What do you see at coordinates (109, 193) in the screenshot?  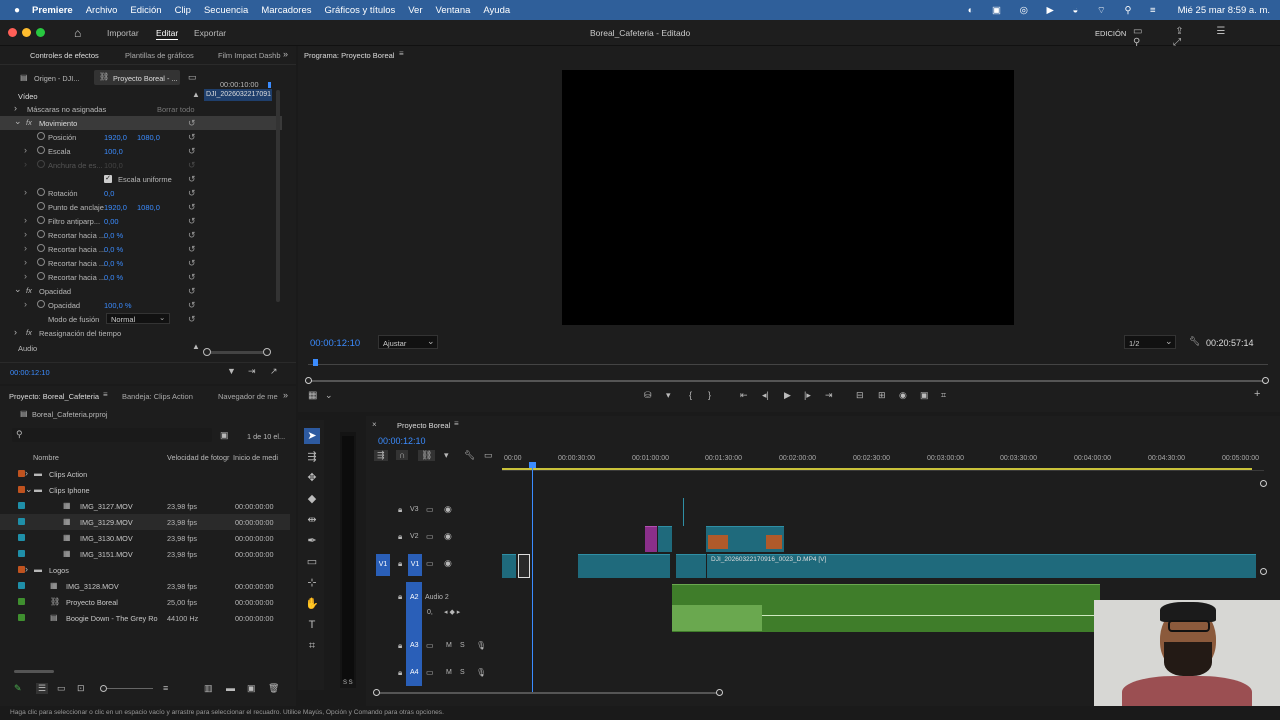 I see `rotation-value: 0,0` at bounding box center [109, 193].